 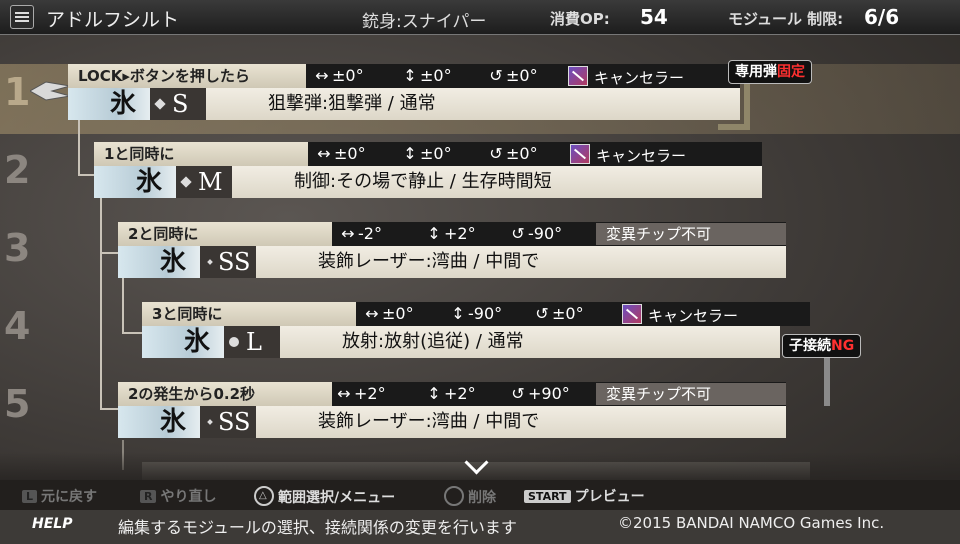 What do you see at coordinates (751, 523) in the screenshot?
I see `copyright: ©2015 BANDAI NAMCO Games Inc.` at bounding box center [751, 523].